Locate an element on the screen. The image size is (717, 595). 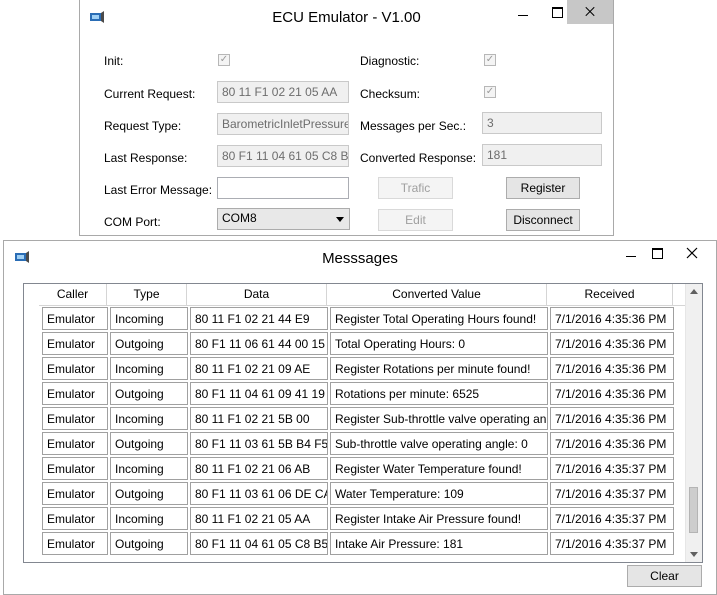
cell-converted-value: Intake Air Pressure: 181 is located at coordinates (439, 543).